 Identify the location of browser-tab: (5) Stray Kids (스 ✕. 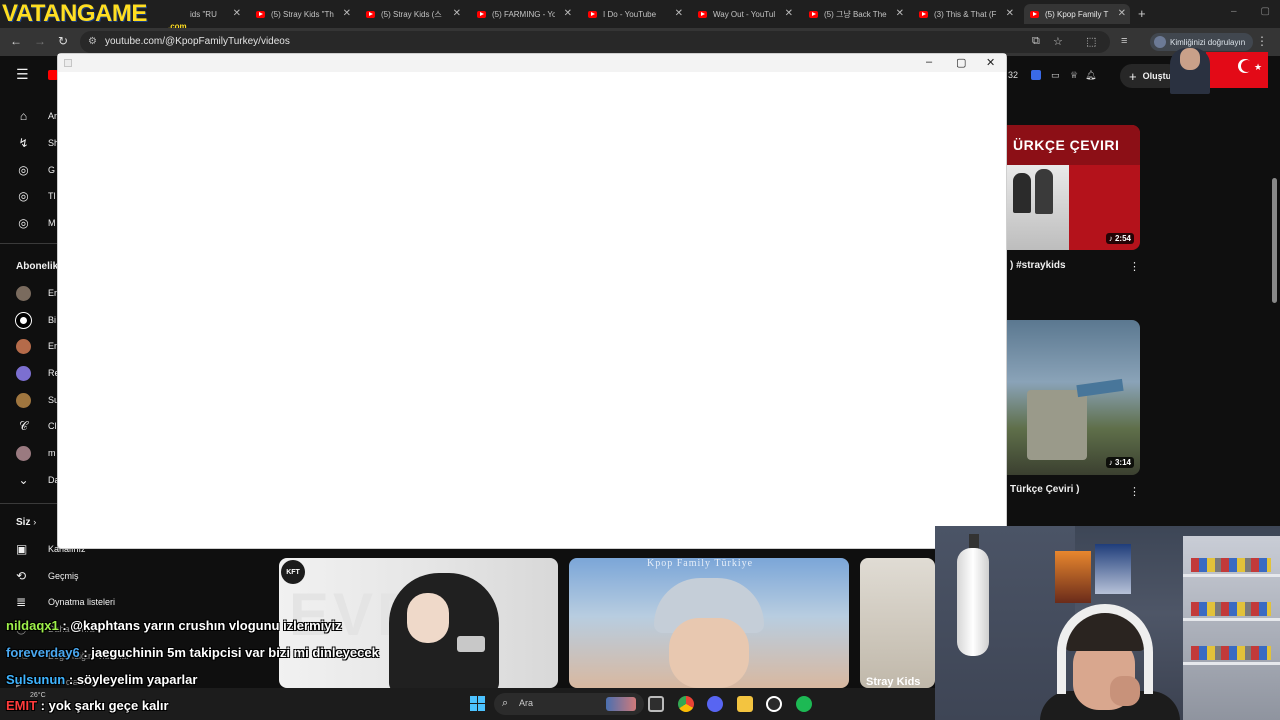
(412, 14).